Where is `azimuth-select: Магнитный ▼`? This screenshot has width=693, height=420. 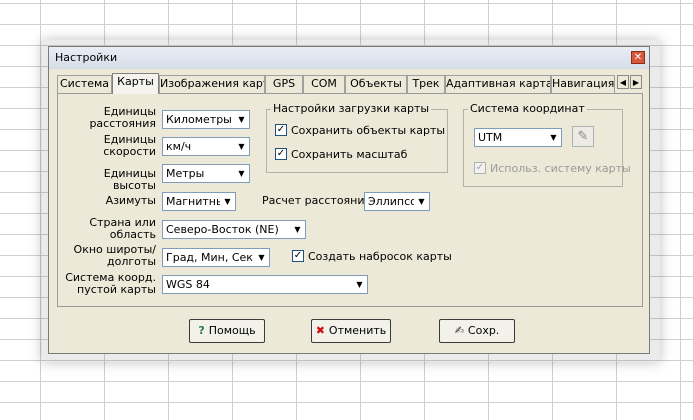 azimuth-select: Магнитный ▼ is located at coordinates (199, 201).